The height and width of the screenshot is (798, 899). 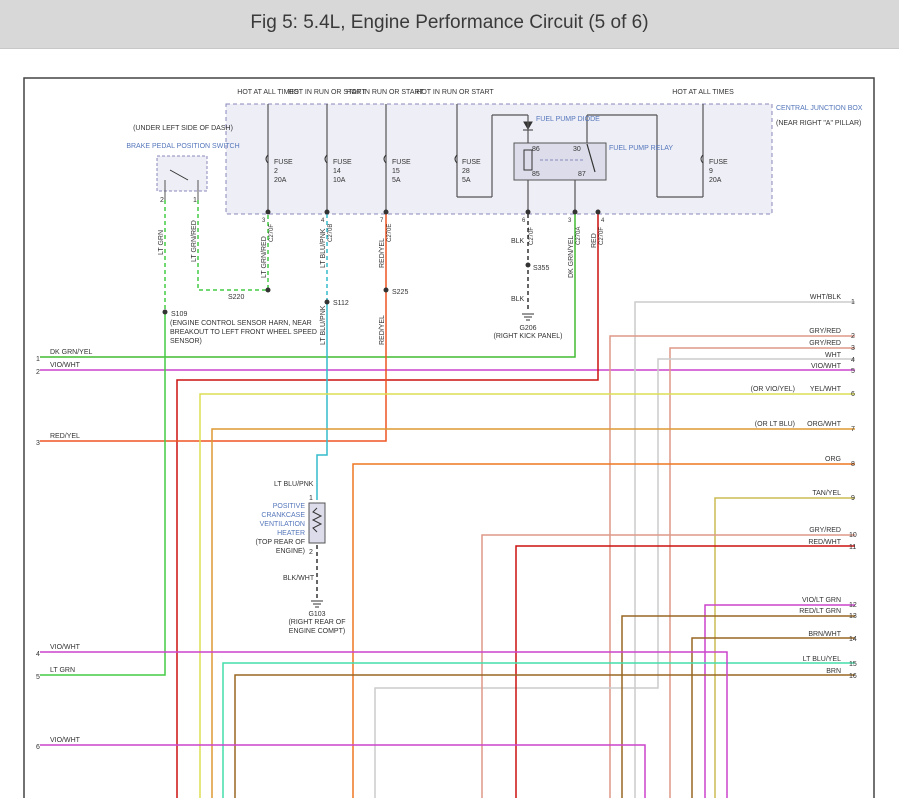 I want to click on vlabel-lt-grn-red-1: LT GRN/RED, so click(x=194, y=241).